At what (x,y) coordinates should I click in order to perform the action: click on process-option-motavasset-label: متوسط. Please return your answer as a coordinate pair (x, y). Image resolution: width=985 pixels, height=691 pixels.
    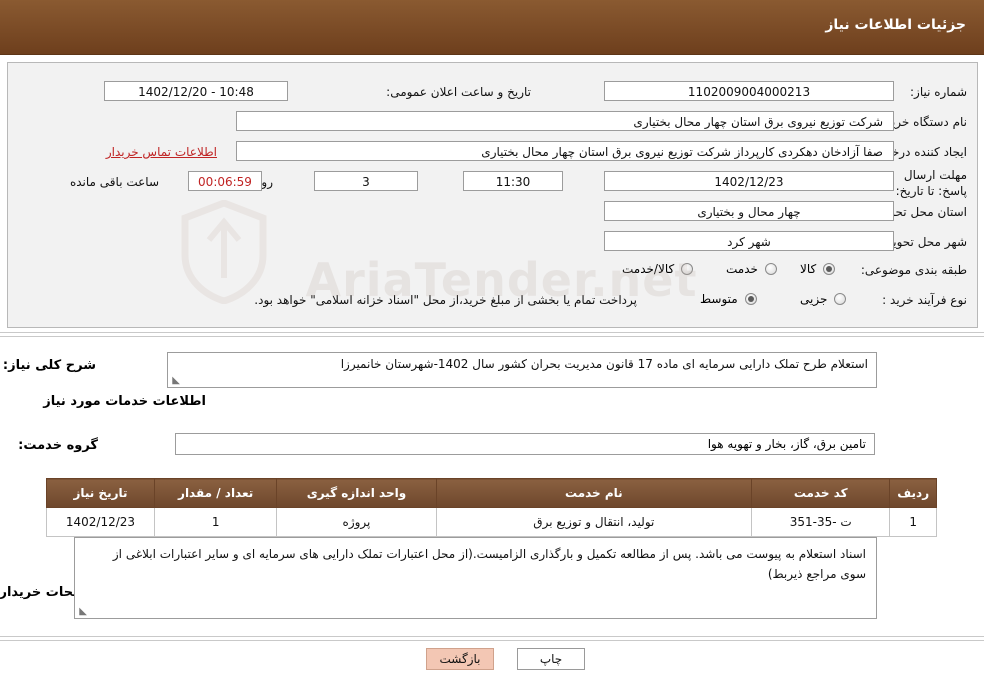
    Looking at the image, I should click on (720, 299).